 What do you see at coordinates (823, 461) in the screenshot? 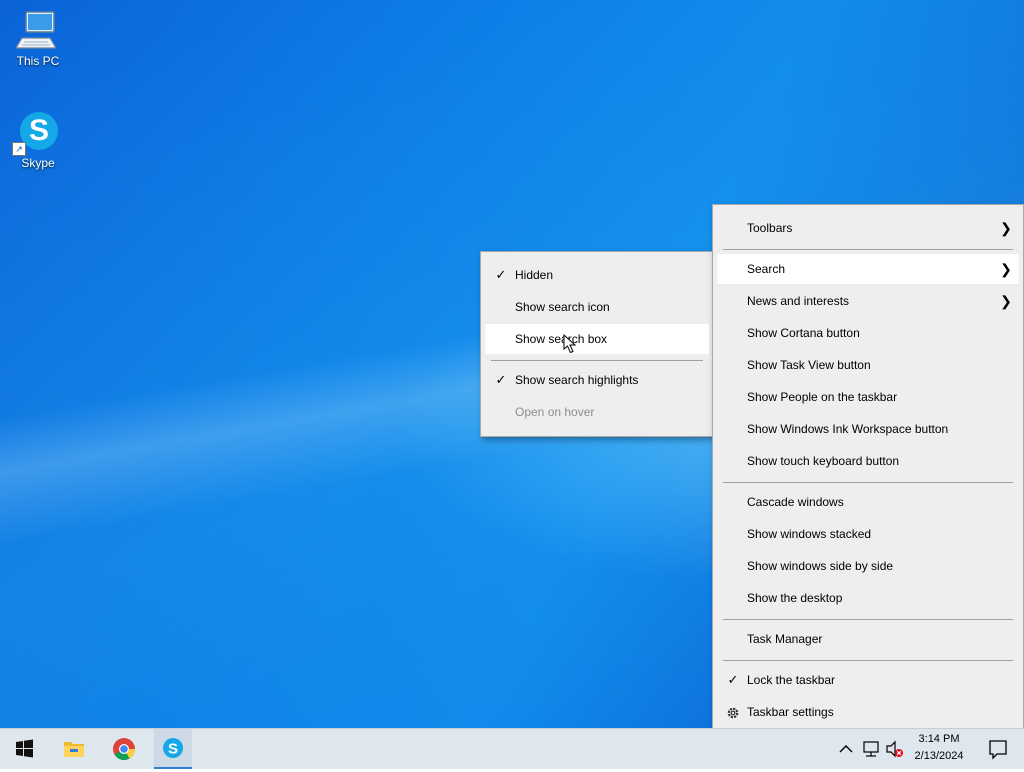
I see `menu-item-label: Show touch keyboard button` at bounding box center [823, 461].